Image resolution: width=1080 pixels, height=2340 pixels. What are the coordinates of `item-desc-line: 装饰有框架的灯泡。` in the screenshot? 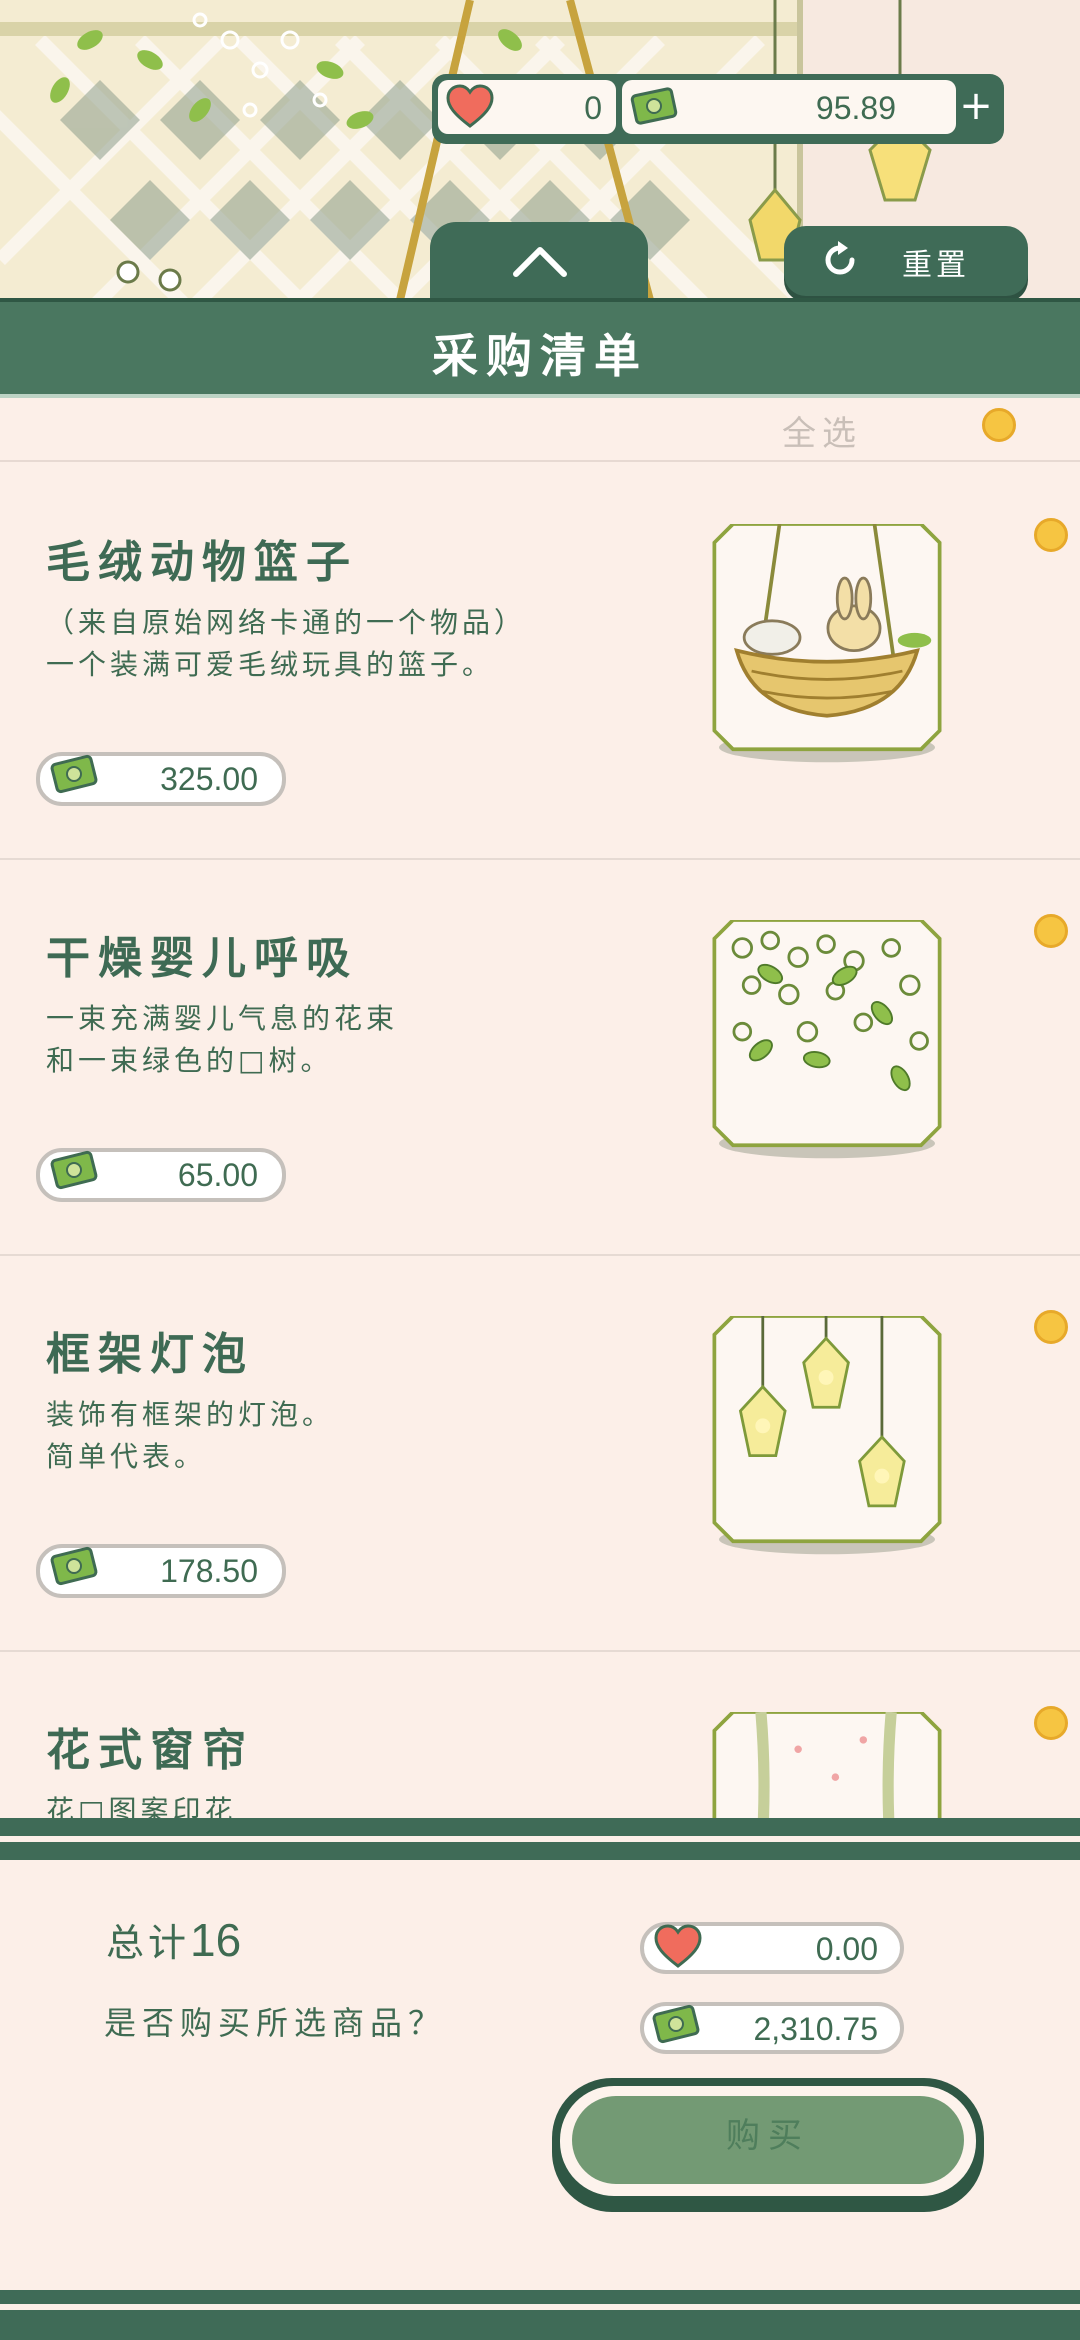 It's located at (190, 1414).